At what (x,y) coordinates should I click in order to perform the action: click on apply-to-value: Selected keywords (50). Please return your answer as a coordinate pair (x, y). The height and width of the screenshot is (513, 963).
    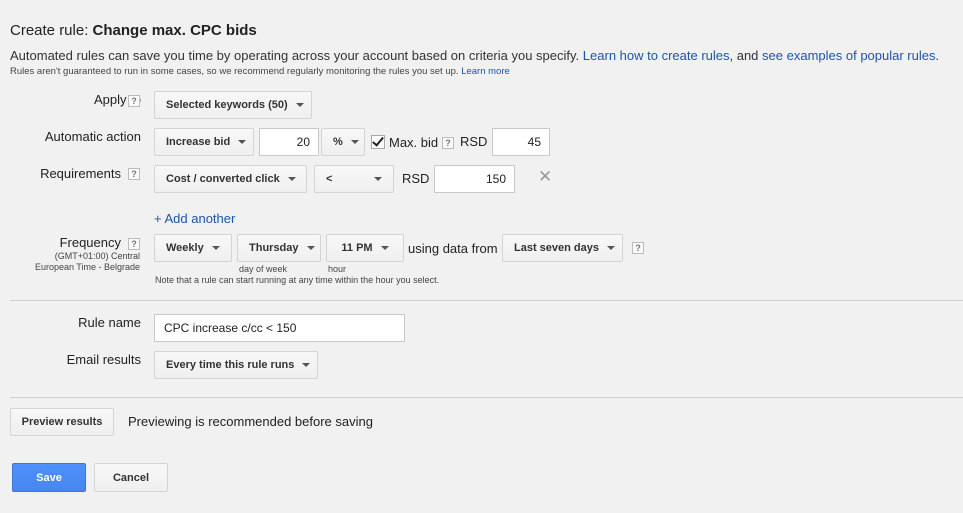
    Looking at the image, I should click on (227, 105).